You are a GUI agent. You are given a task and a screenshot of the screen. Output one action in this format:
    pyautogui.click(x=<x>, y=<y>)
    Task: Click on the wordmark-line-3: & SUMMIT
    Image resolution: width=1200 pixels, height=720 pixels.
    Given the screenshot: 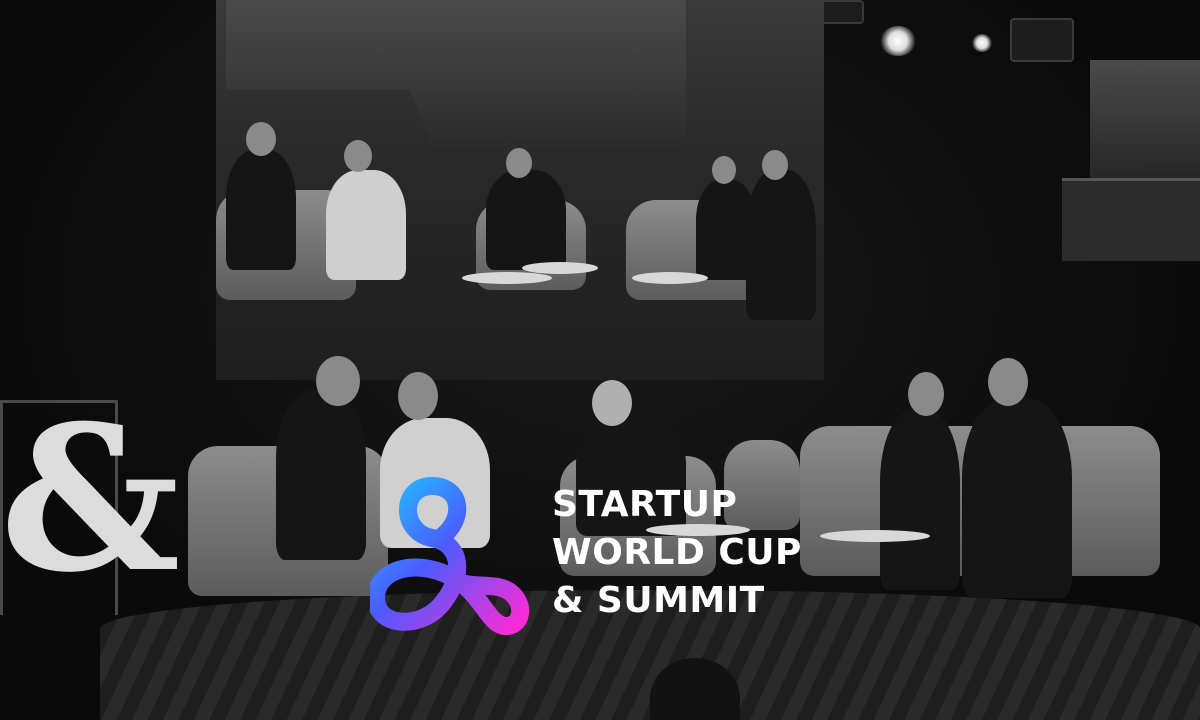 What is the action you would take?
    pyautogui.click(x=658, y=600)
    